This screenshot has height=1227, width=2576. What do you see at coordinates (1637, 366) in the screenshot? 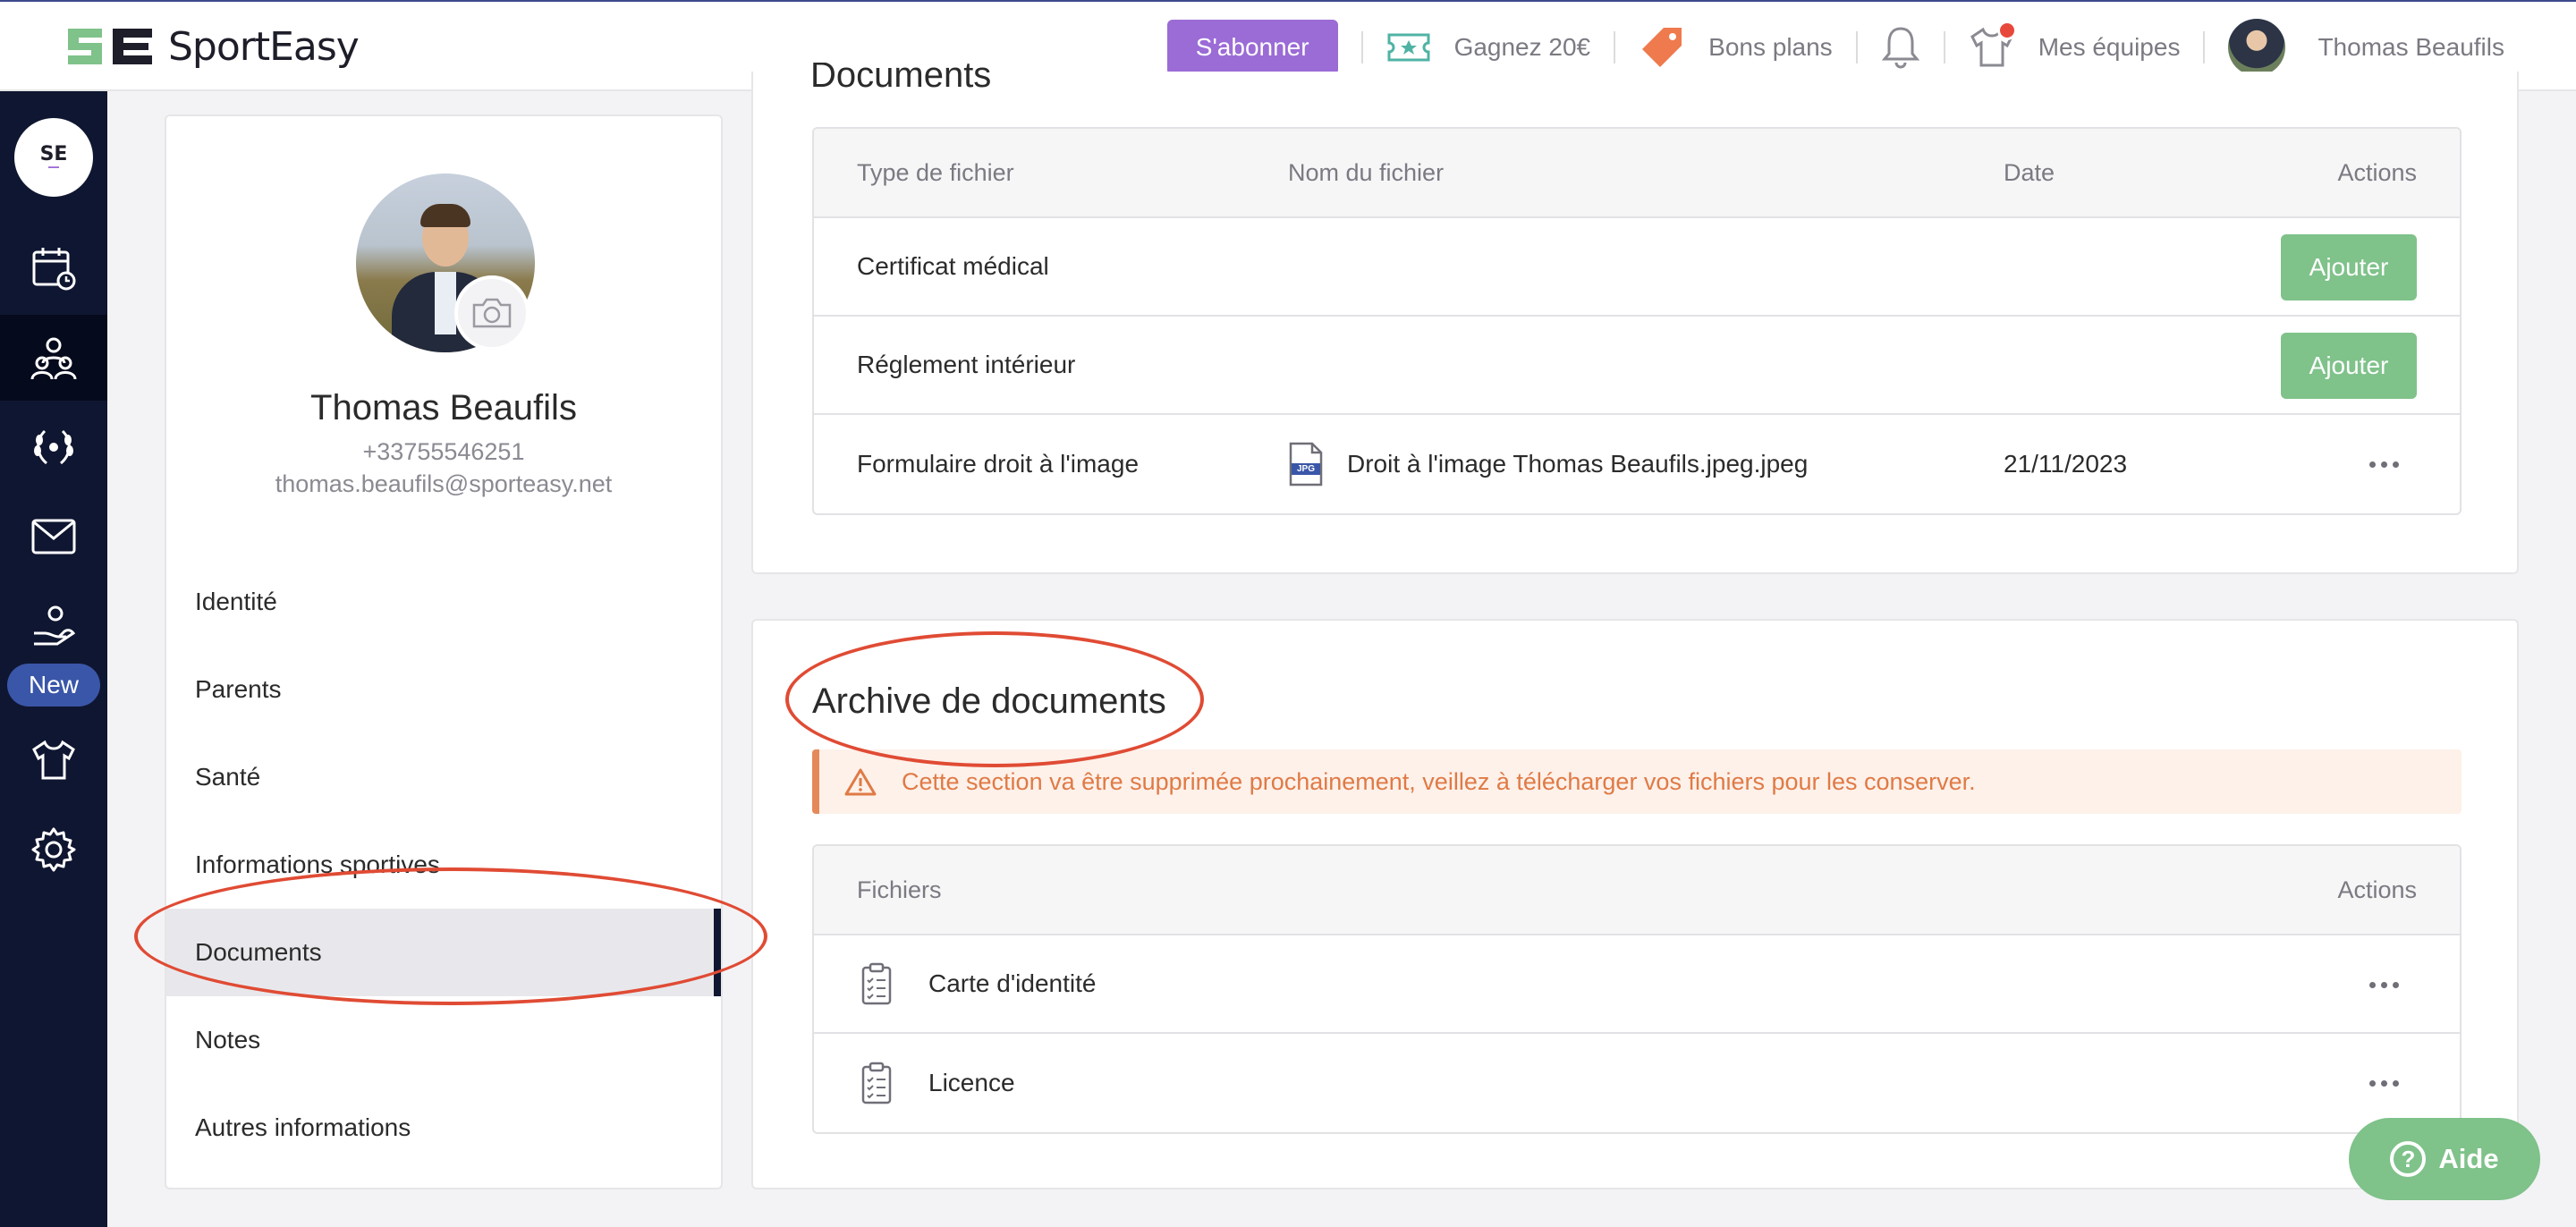
I see `table-row: Réglement intérieur Ajouter` at bounding box center [1637, 366].